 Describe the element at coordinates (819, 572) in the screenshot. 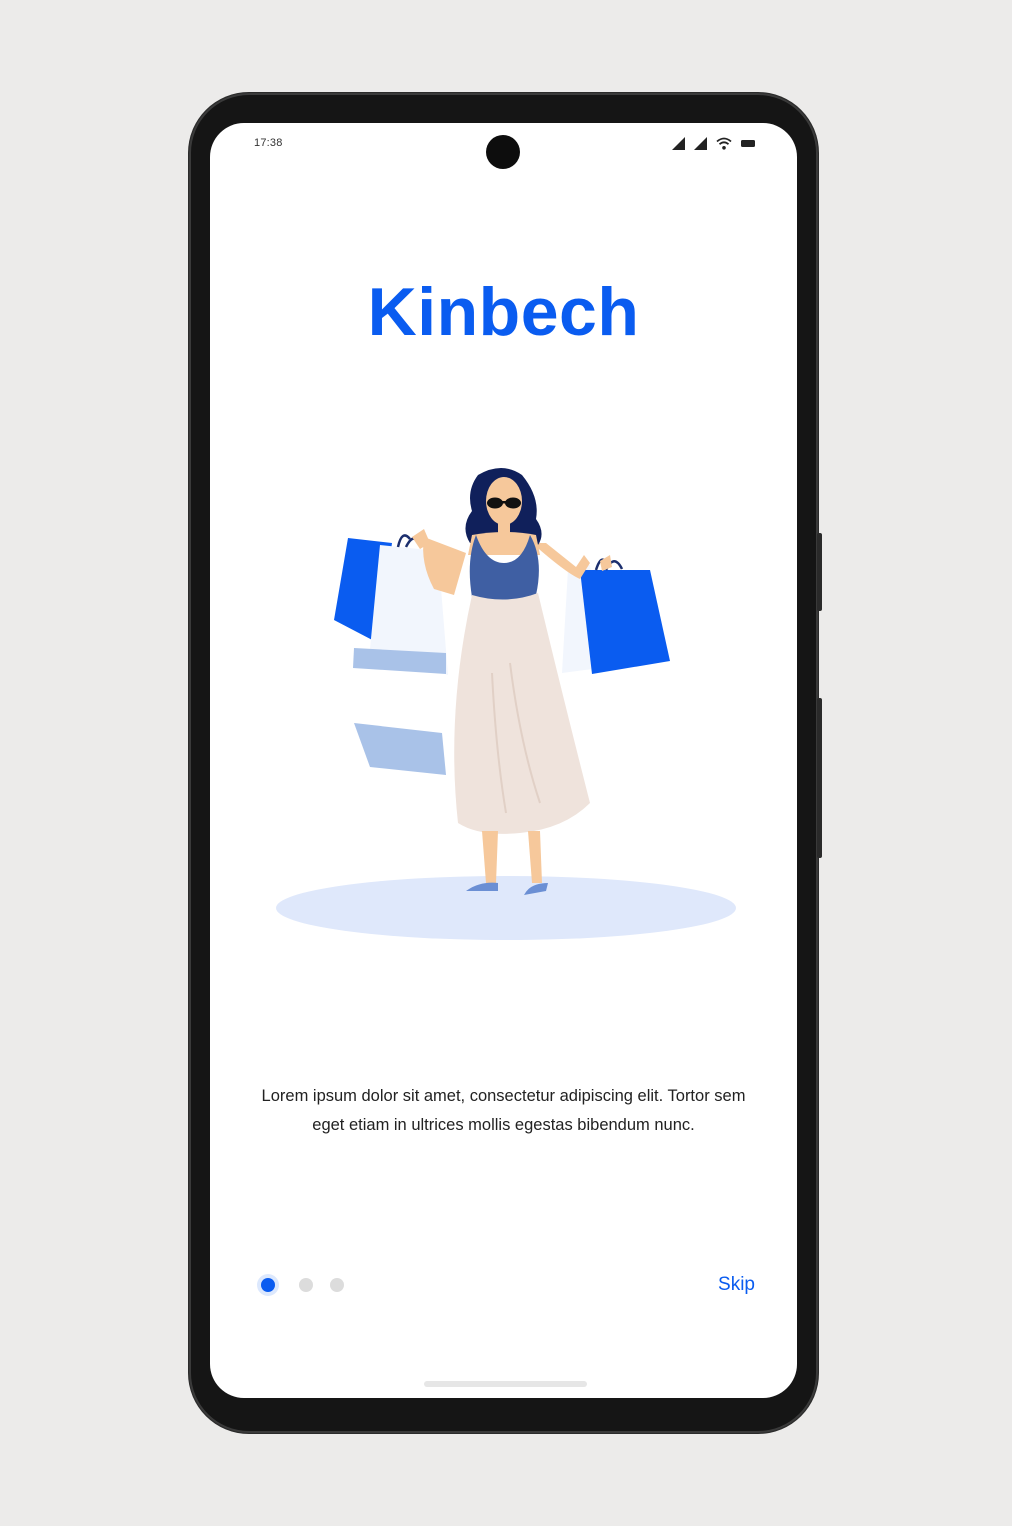

I see `volume-button` at that location.